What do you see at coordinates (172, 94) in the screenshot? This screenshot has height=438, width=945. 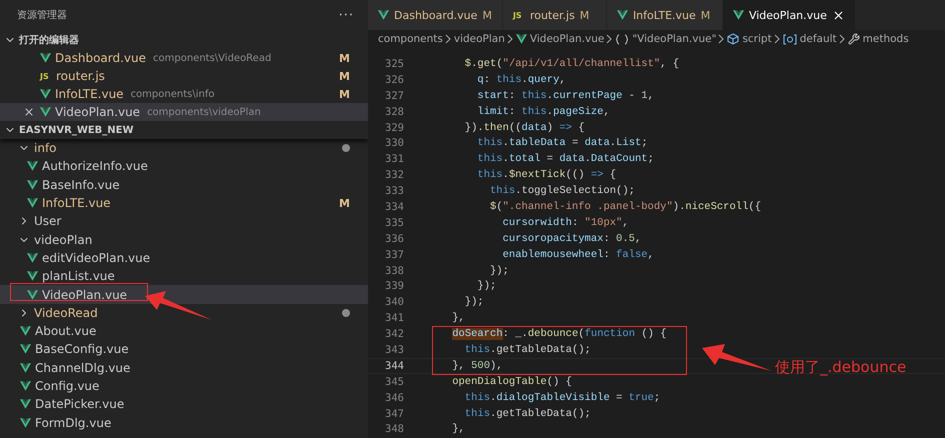 I see `file-path: components\info` at bounding box center [172, 94].